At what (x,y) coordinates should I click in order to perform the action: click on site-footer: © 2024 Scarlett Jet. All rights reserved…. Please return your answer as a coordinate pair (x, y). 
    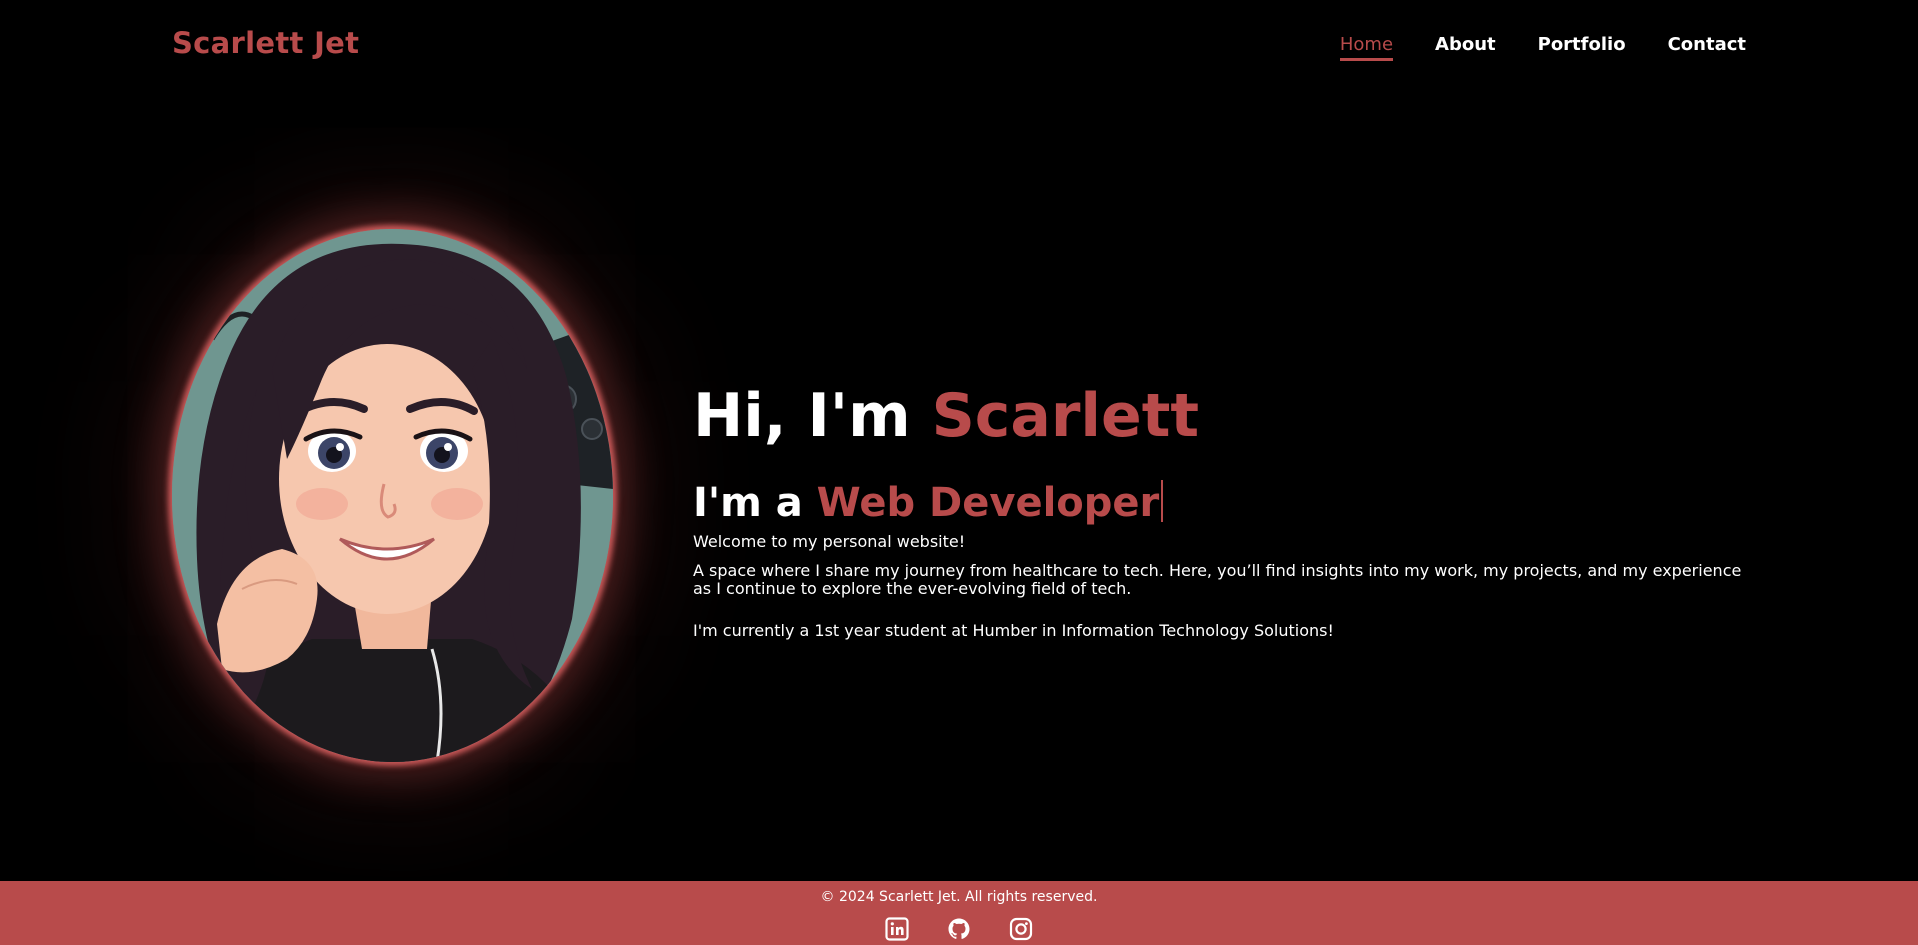
    Looking at the image, I should click on (959, 913).